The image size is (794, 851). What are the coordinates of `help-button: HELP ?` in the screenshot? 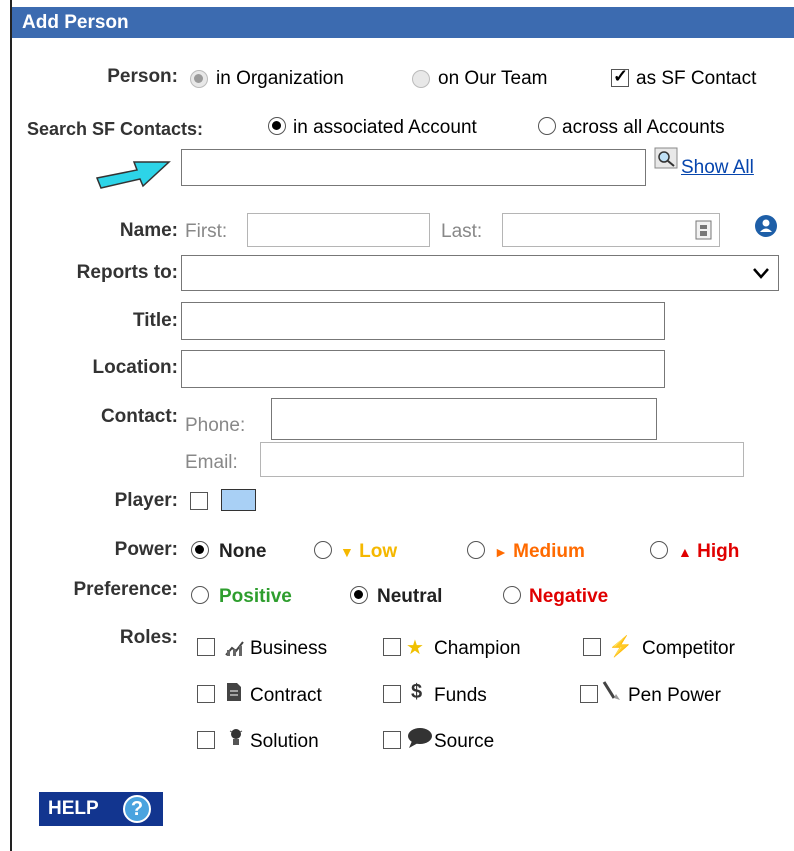 It's located at (101, 809).